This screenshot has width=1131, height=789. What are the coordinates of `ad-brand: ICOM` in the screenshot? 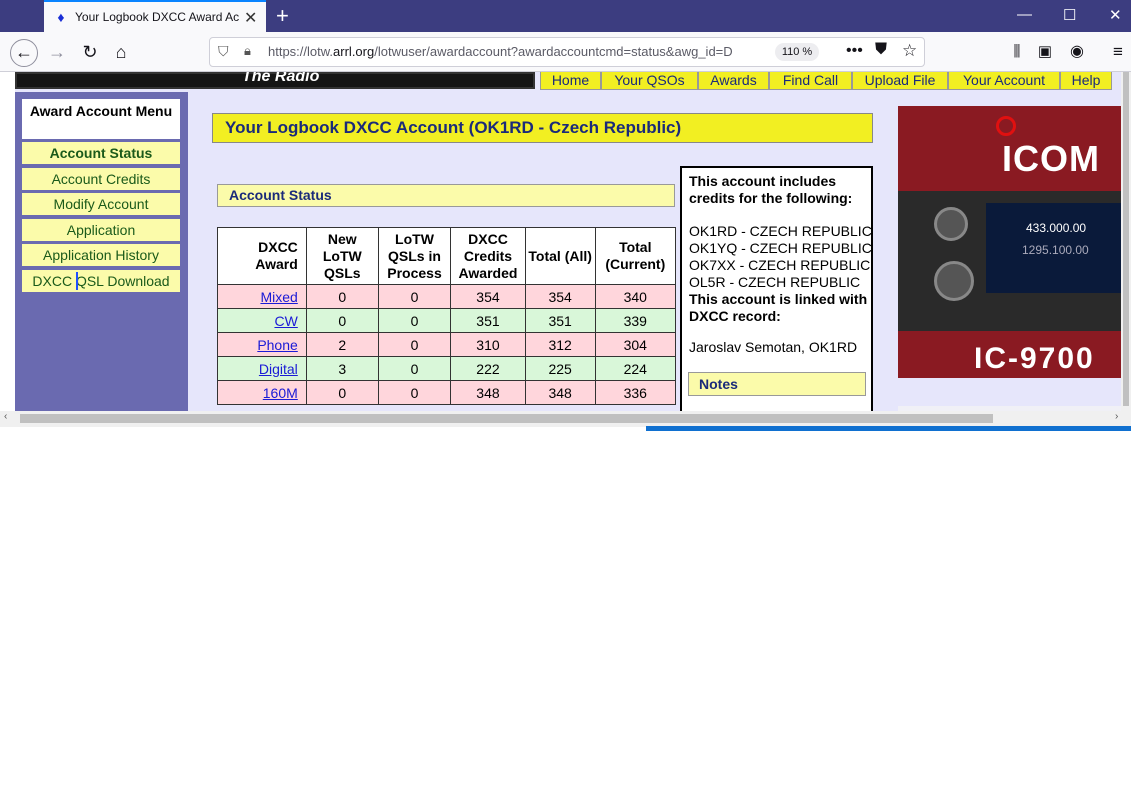 It's located at (1051, 158).